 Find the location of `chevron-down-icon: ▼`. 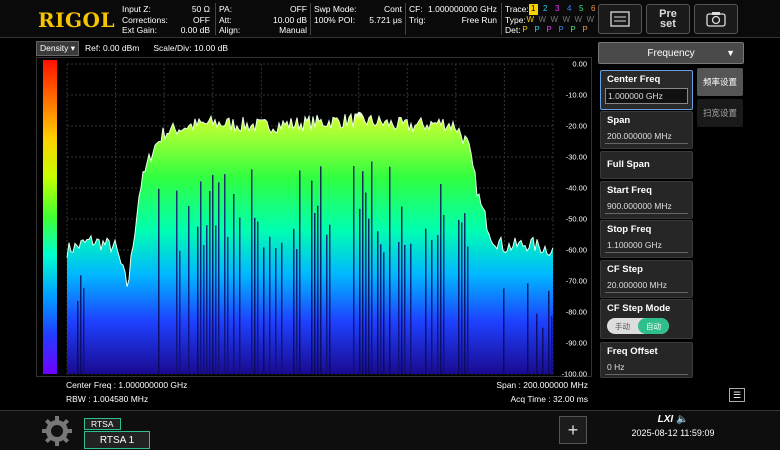

chevron-down-icon: ▼ is located at coordinates (730, 53).